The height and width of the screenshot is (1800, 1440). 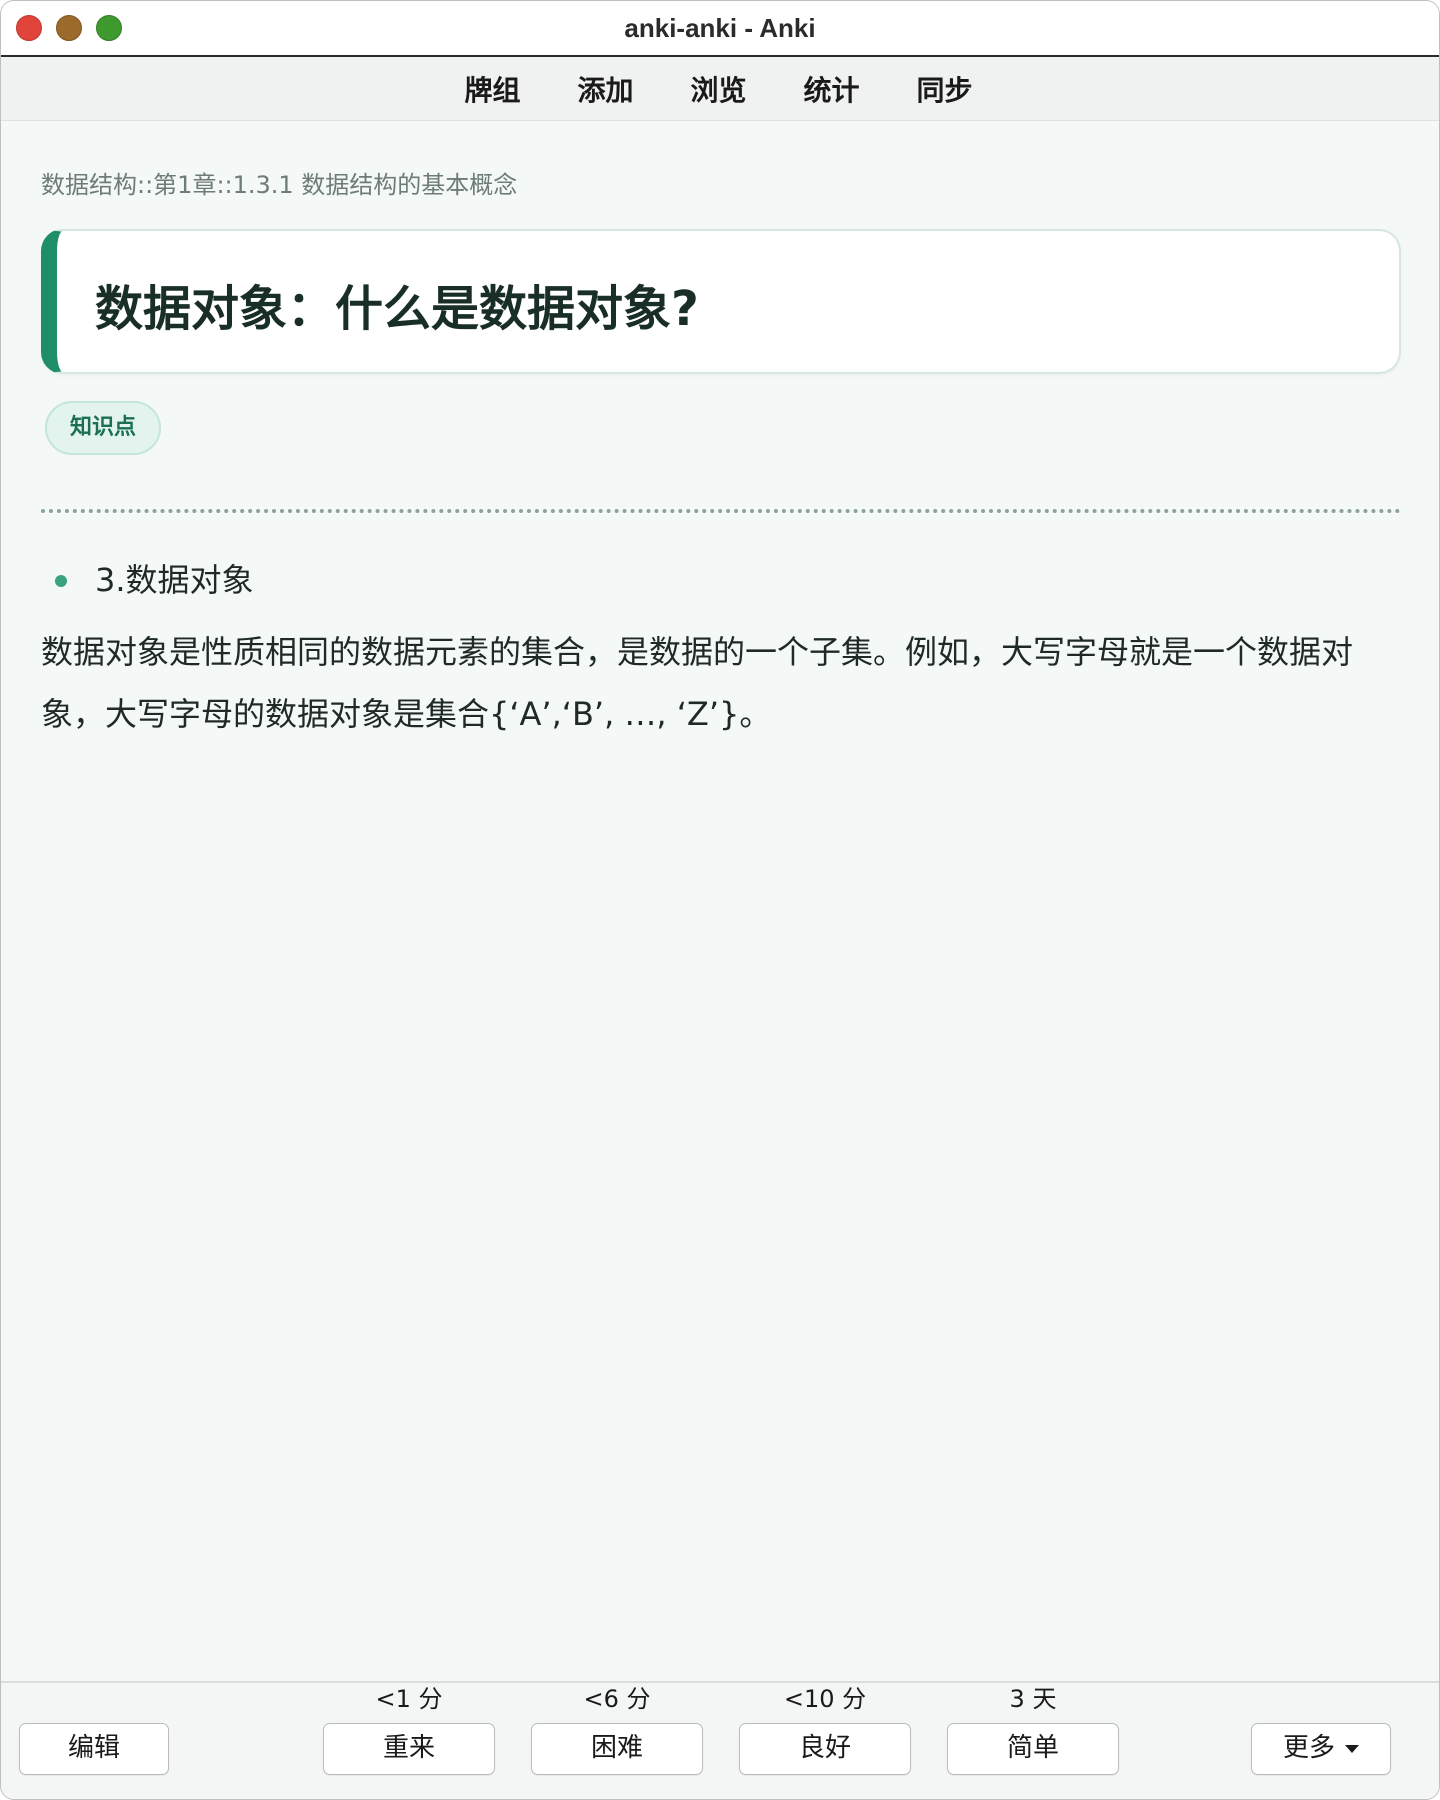 I want to click on again-button: 重来, so click(x=409, y=1749).